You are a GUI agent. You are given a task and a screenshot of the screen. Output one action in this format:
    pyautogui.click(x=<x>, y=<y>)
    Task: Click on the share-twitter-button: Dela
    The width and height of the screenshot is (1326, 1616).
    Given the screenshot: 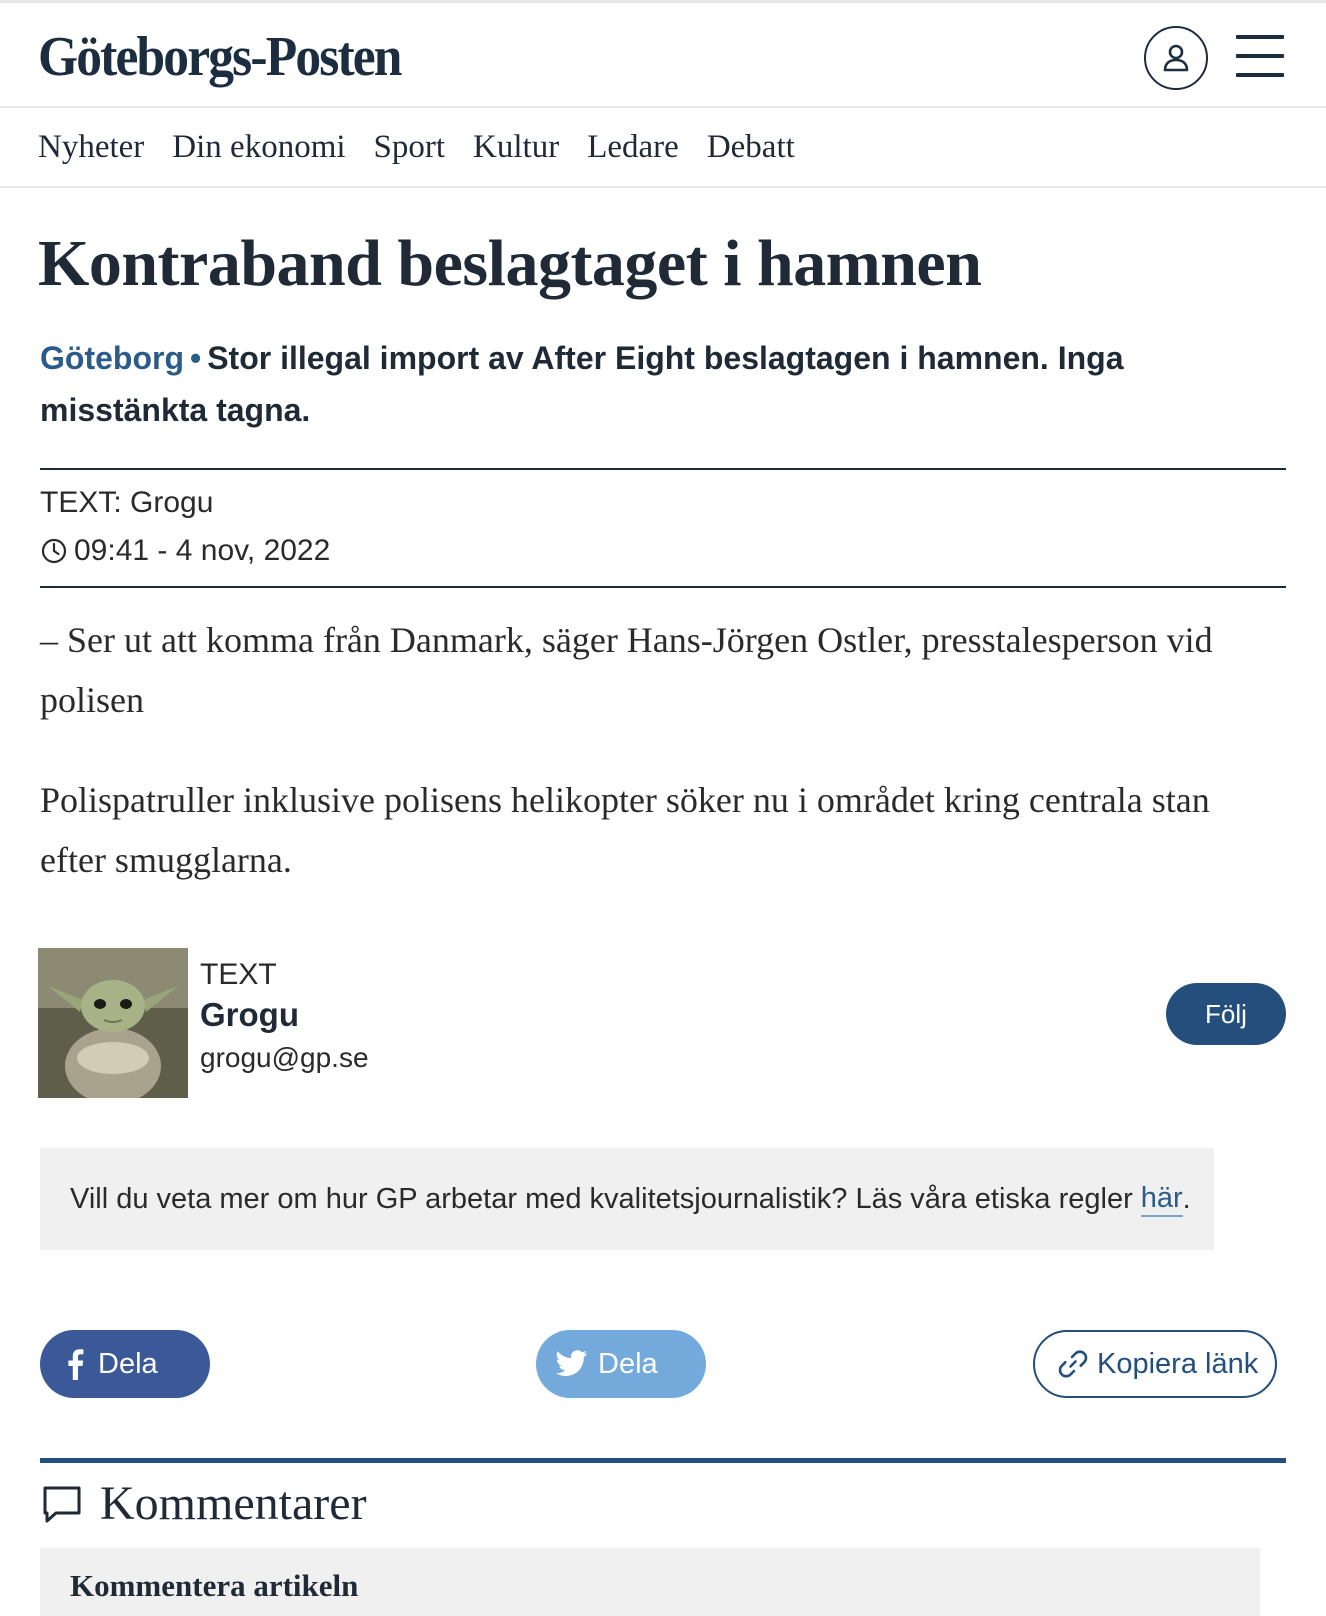 What is the action you would take?
    pyautogui.click(x=621, y=1364)
    